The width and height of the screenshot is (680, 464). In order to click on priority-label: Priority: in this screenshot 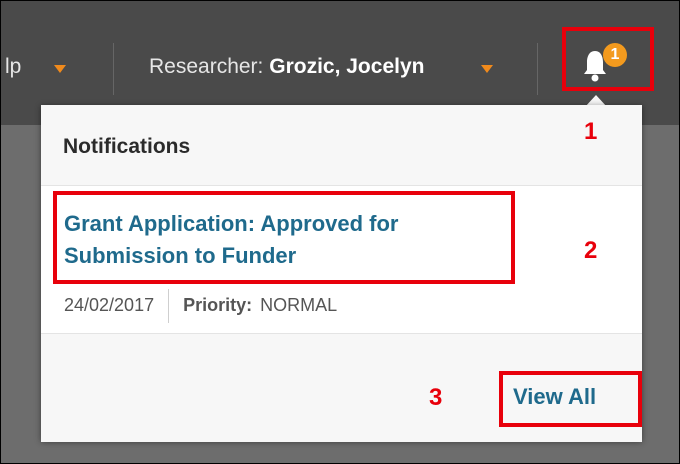, I will do `click(218, 304)`.